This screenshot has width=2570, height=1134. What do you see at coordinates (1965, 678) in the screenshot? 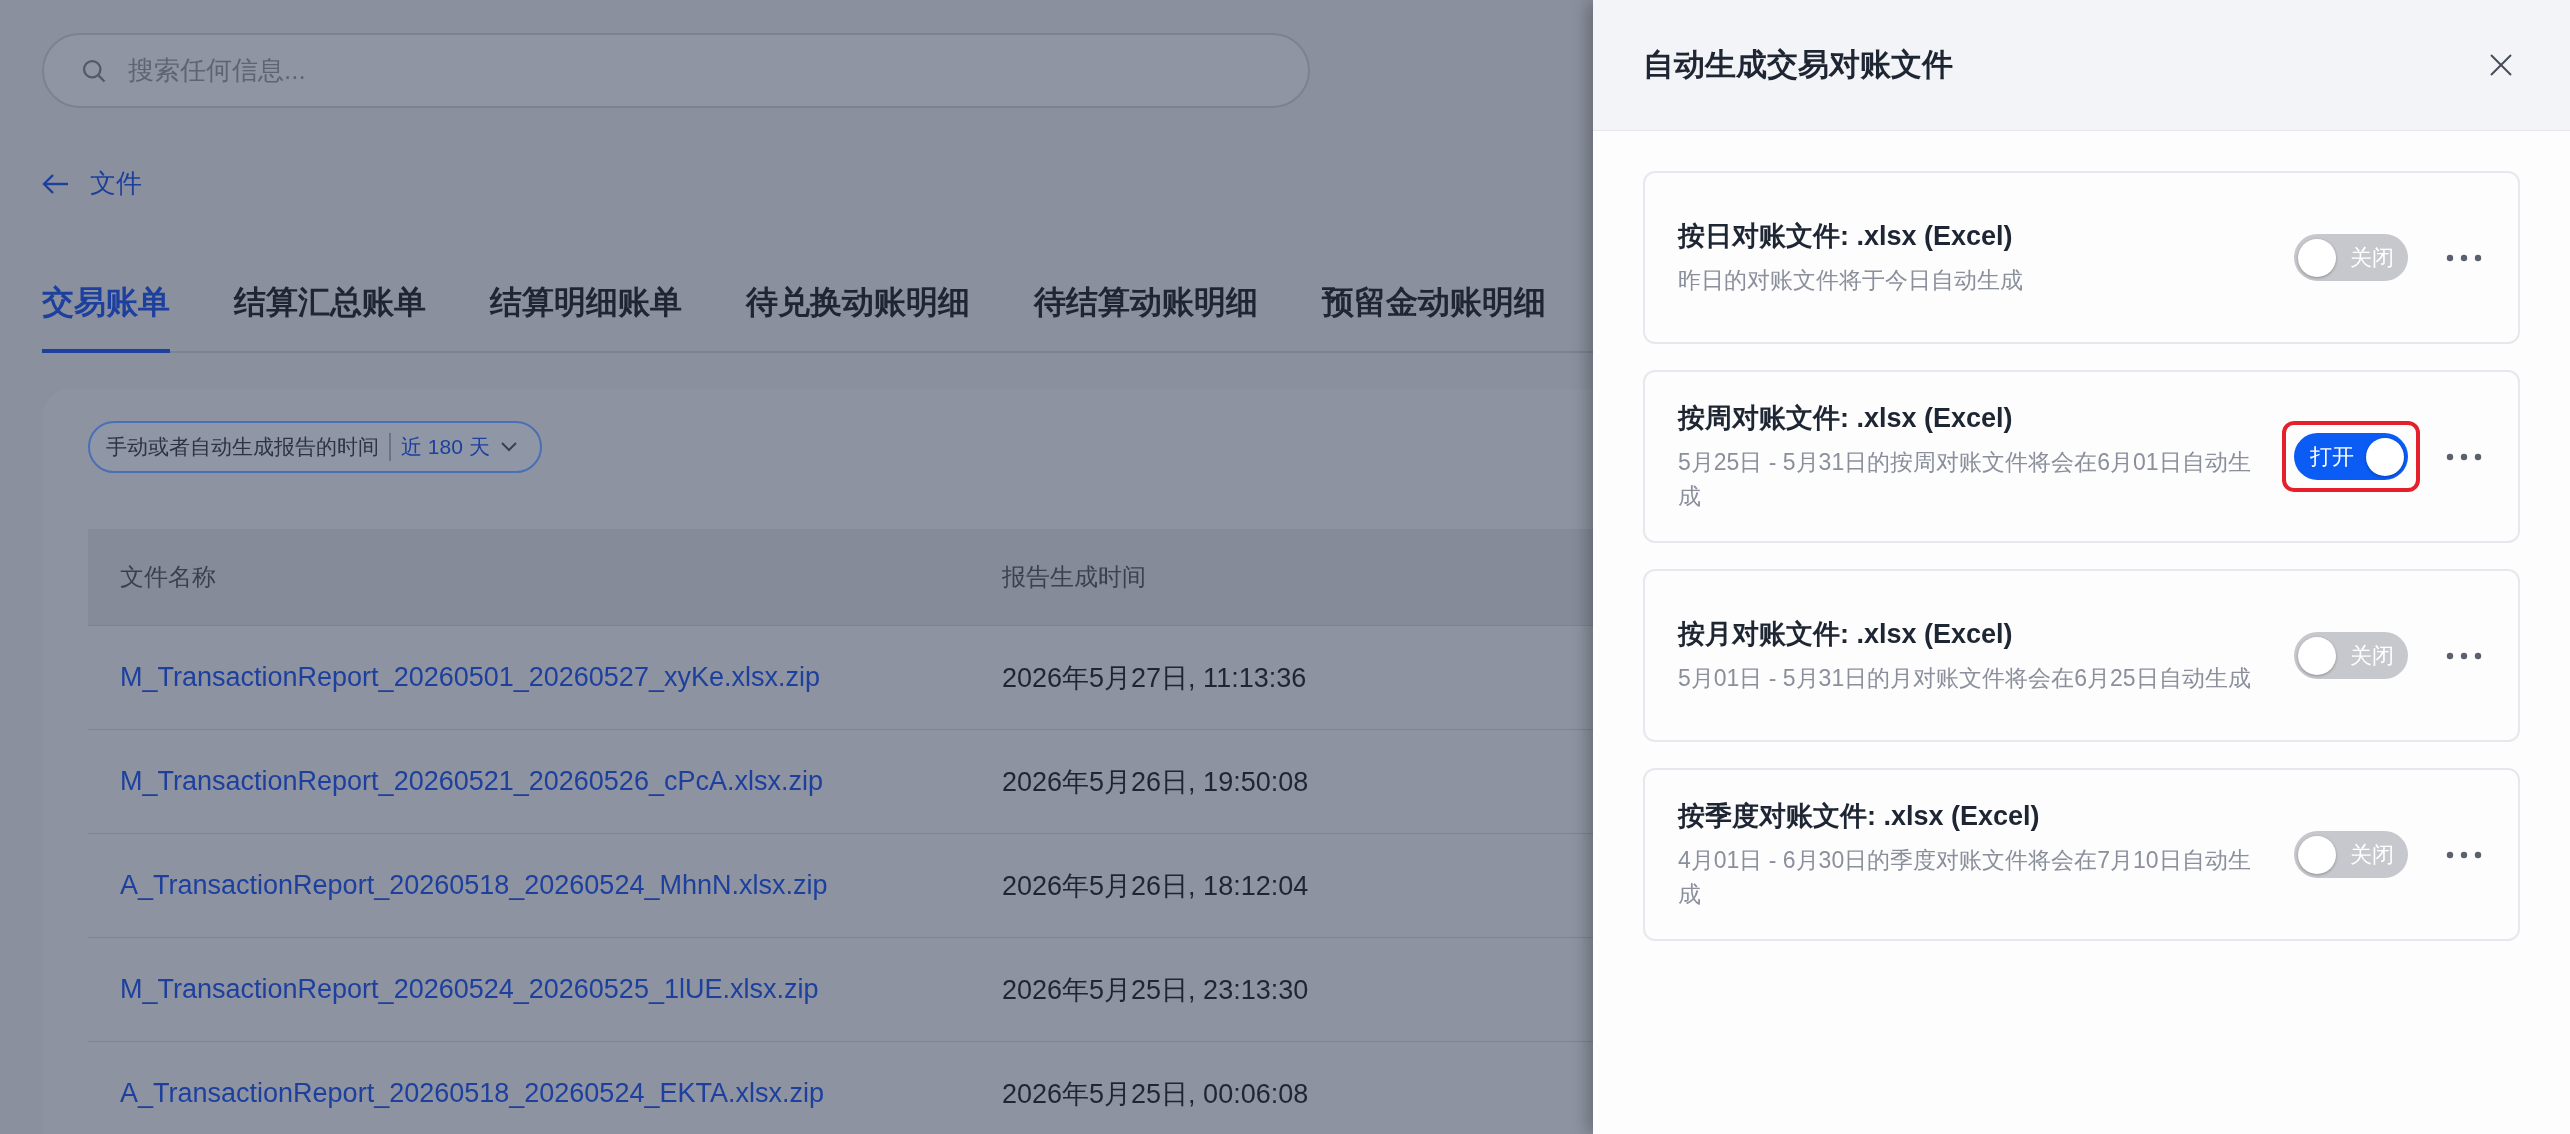
I see `schedule-description: 5月01日 - 5月31日的月对账文件将会在6月25日自动生成` at bounding box center [1965, 678].